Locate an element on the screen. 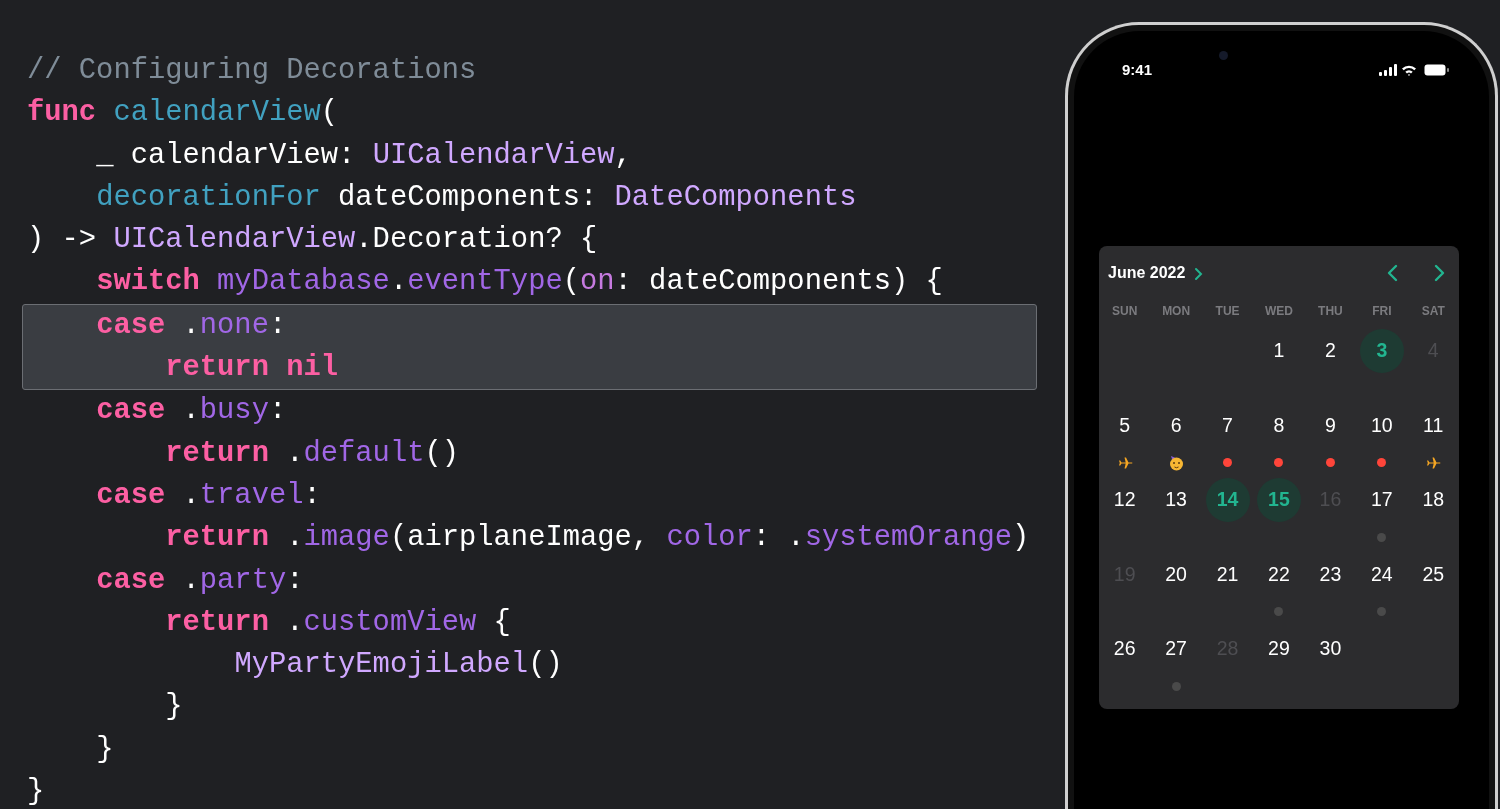  weekday-label: SUN is located at coordinates (1125, 311).